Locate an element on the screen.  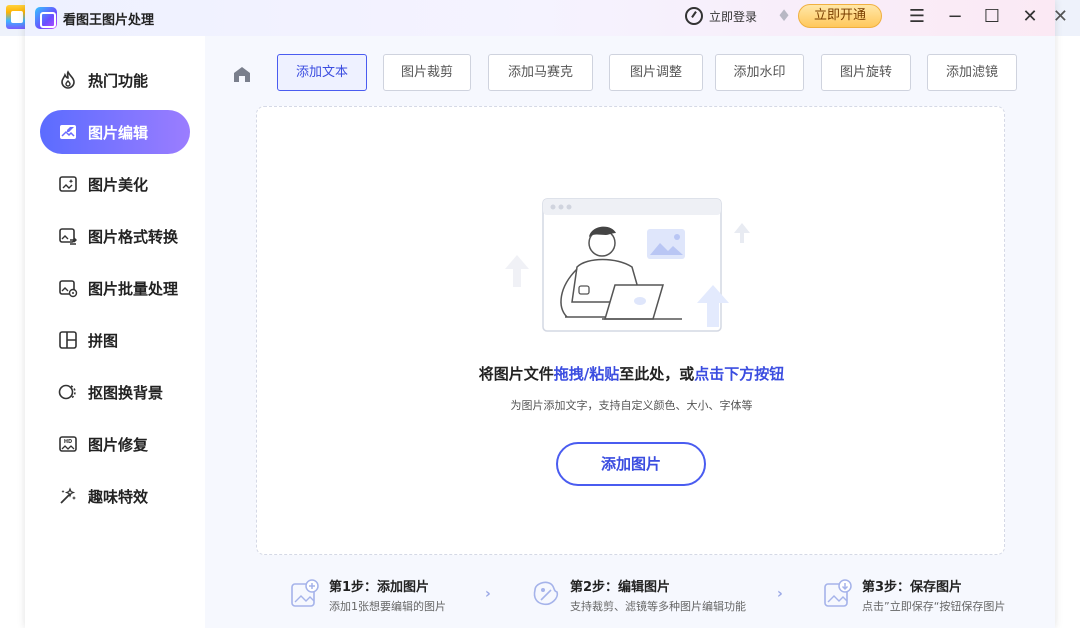
sidebar-item-label: 图片修复 is located at coordinates (118, 444).